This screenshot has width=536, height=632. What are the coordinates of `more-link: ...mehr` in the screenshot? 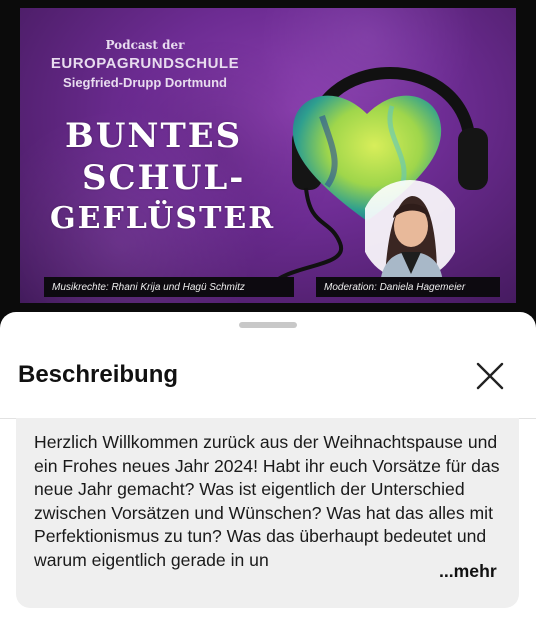 It's located at (468, 572).